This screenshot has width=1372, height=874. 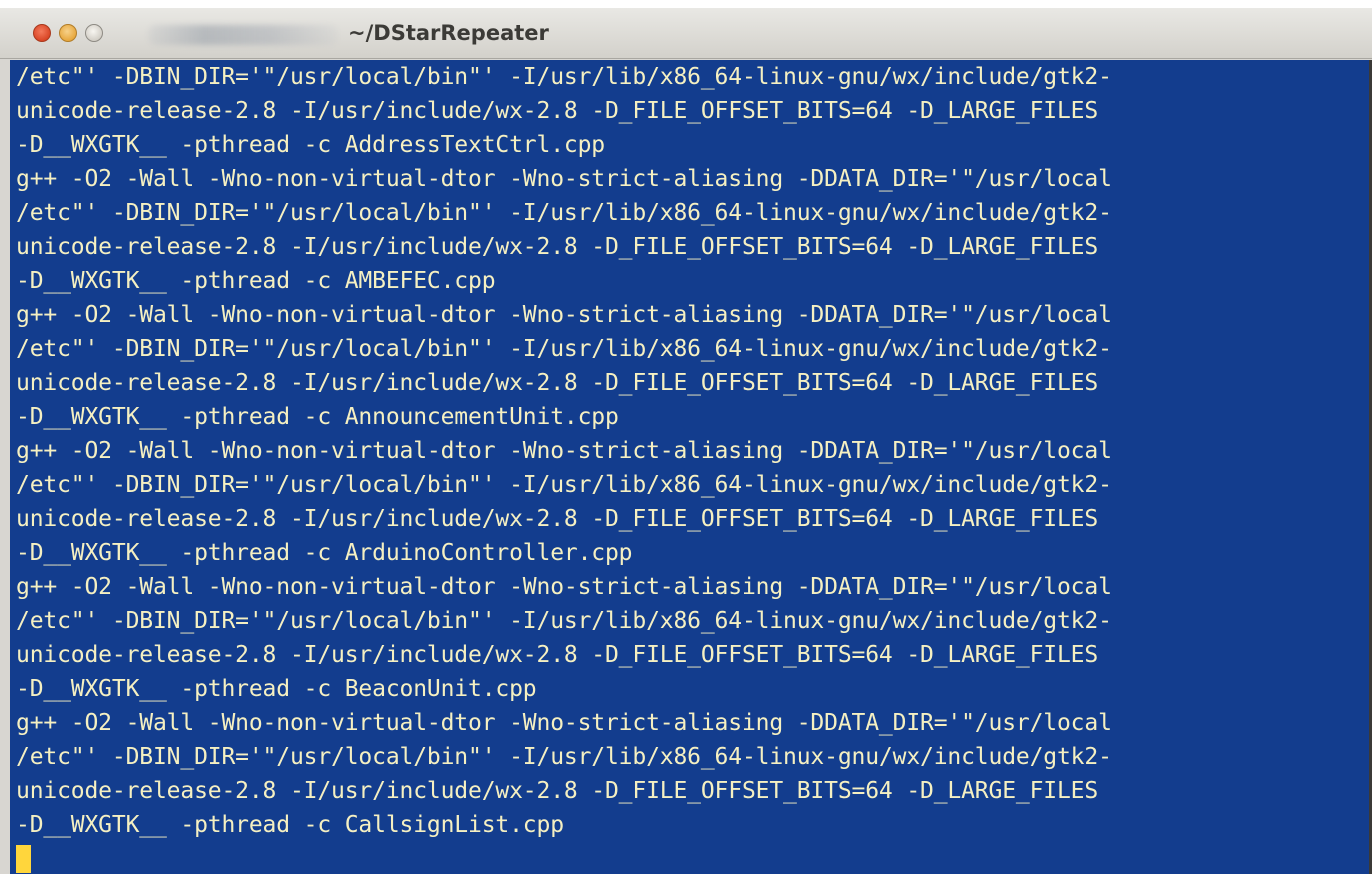 What do you see at coordinates (68, 33) in the screenshot?
I see `minimize-window-button` at bounding box center [68, 33].